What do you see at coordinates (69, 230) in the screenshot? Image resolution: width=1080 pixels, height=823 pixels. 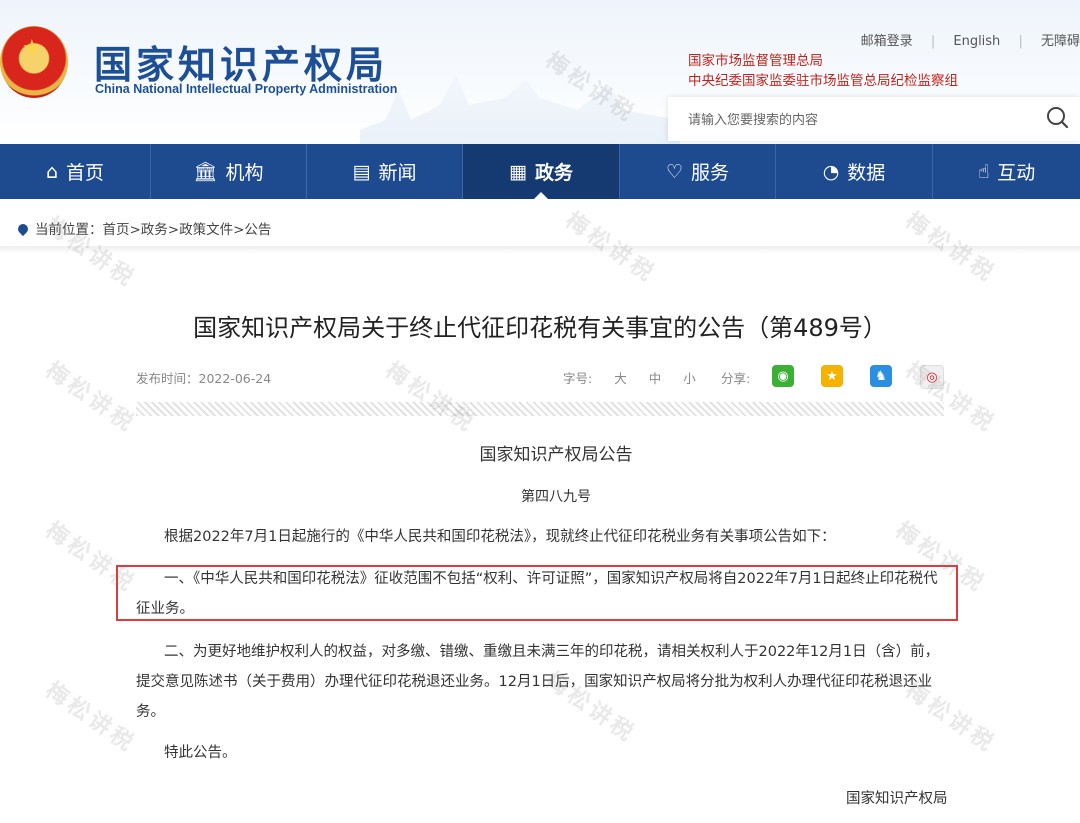 I see `breadcrumb-prefix: 当前位置：` at bounding box center [69, 230].